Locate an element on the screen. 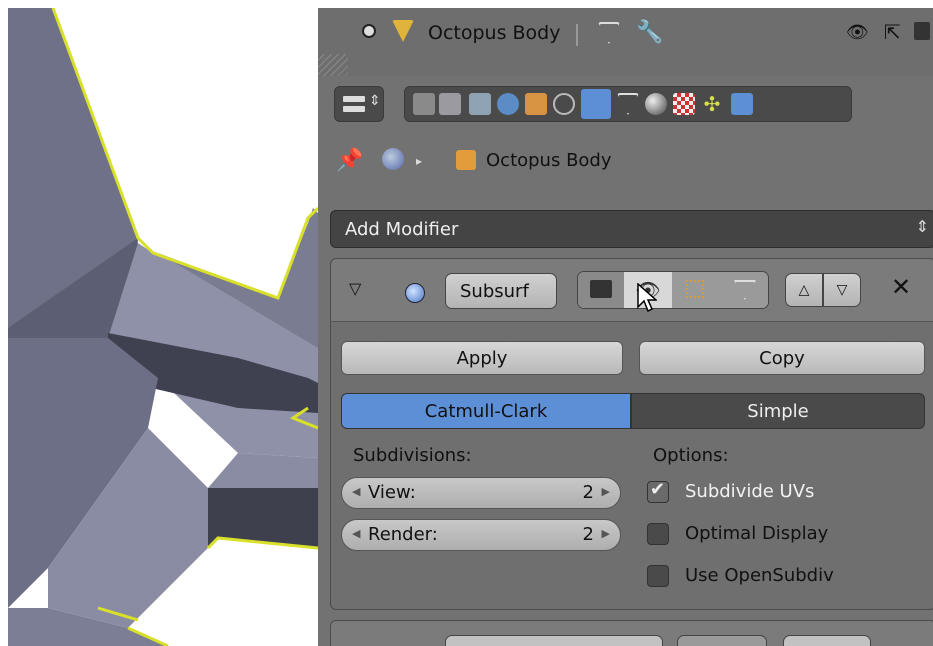  breadcrumb-arrow-icon: ▸ is located at coordinates (419, 161).